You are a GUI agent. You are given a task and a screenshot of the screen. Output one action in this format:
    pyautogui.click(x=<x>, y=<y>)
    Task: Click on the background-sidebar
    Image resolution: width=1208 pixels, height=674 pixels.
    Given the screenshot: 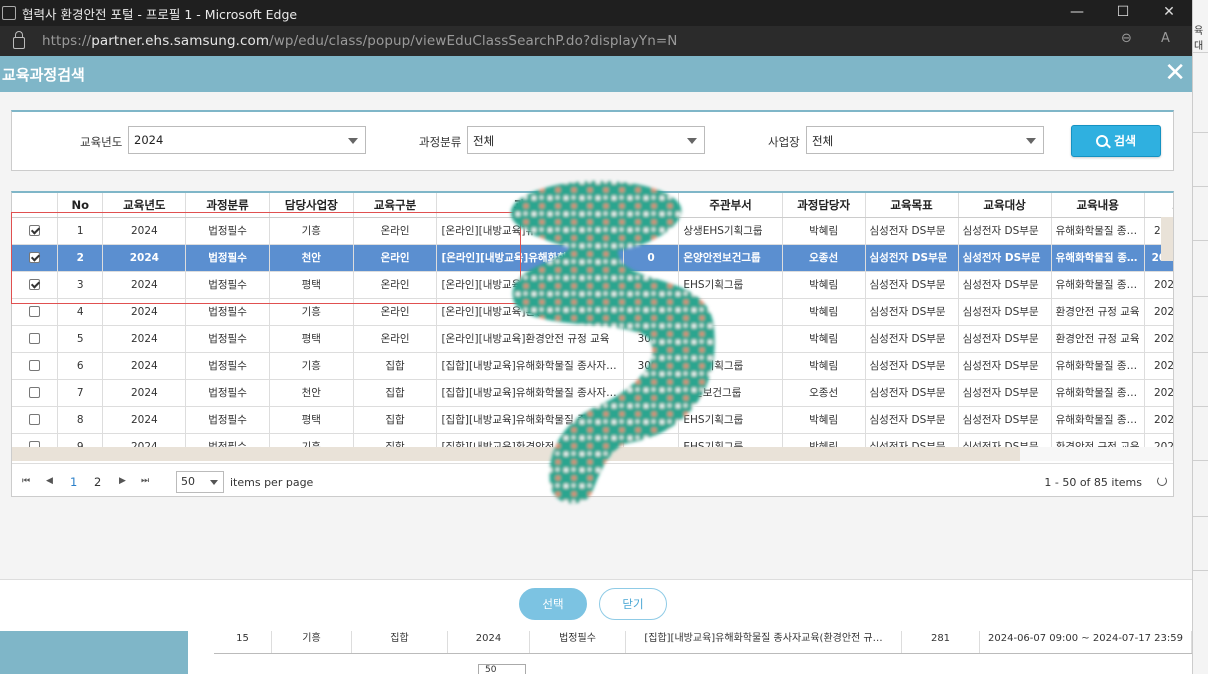 What is the action you would take?
    pyautogui.click(x=94, y=652)
    